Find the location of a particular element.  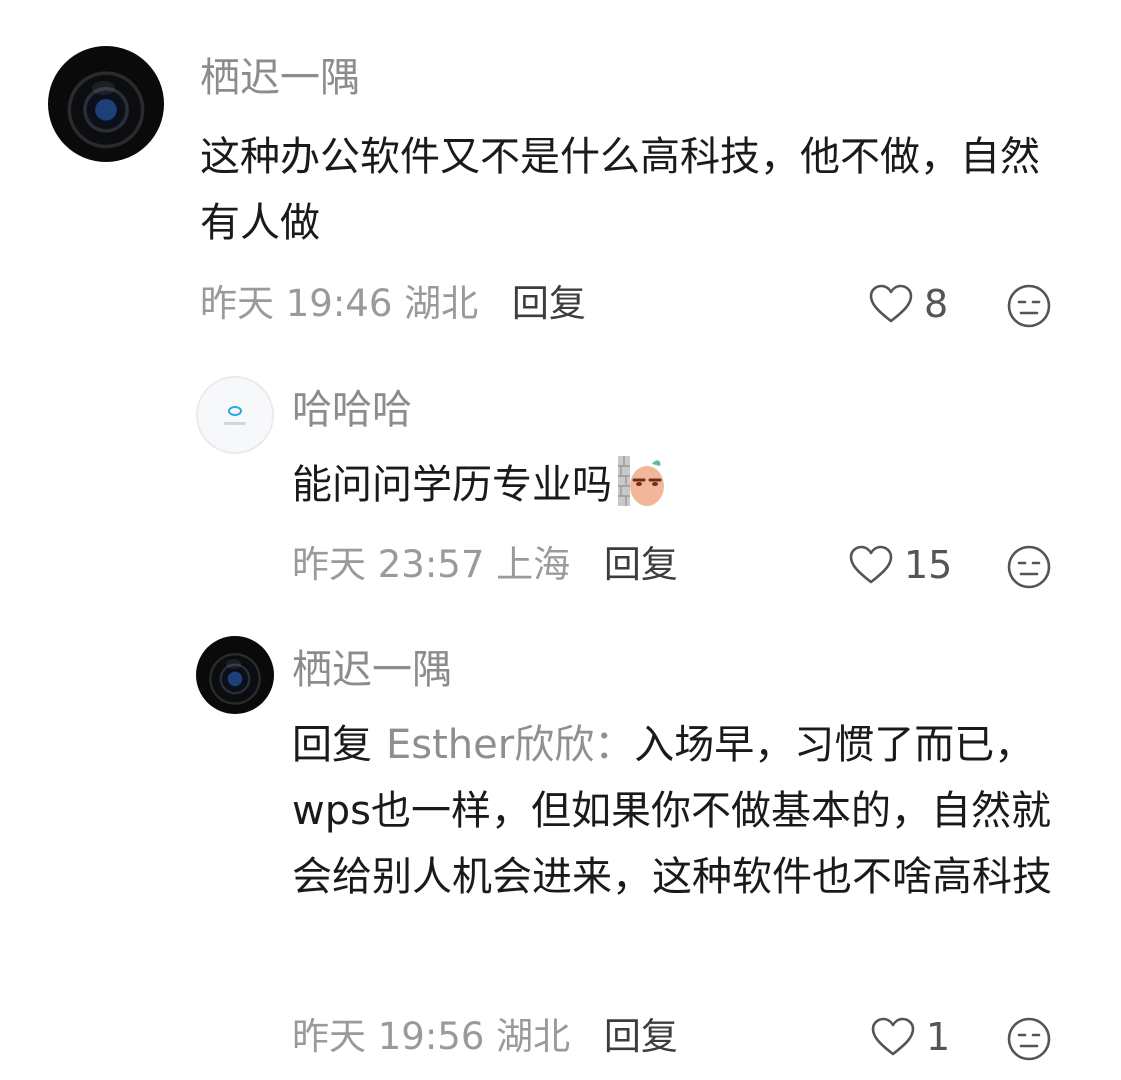

comment-meta: 昨天 19:46 湖北 回复 is located at coordinates (393, 303).